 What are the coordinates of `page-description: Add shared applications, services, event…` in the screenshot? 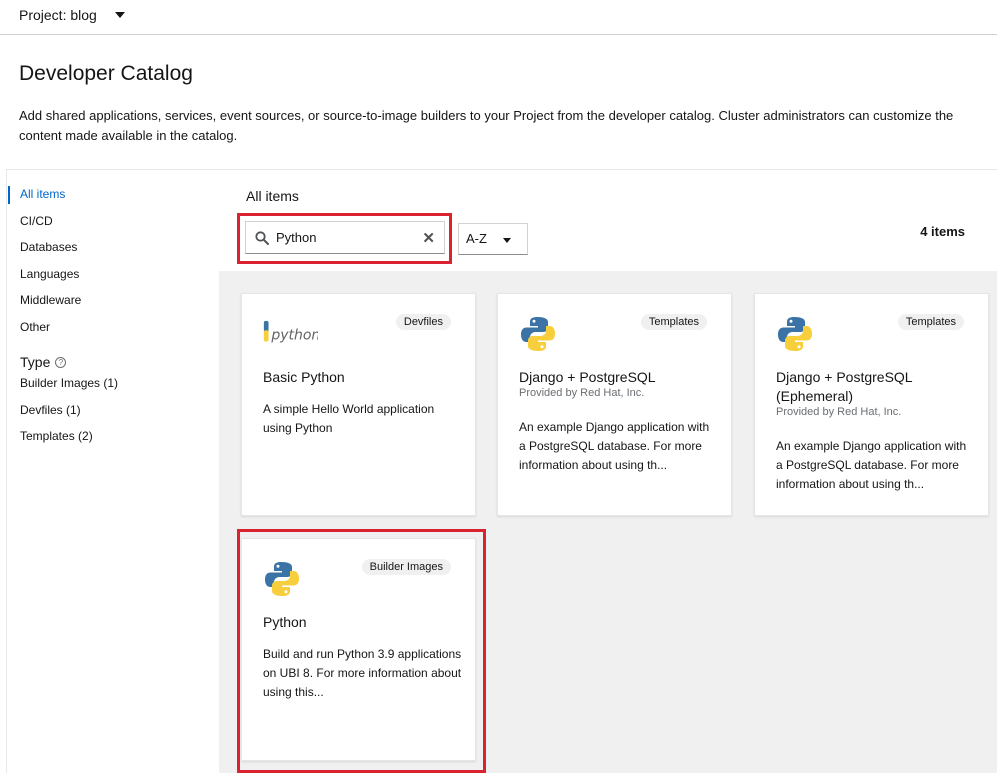 It's located at (486, 125).